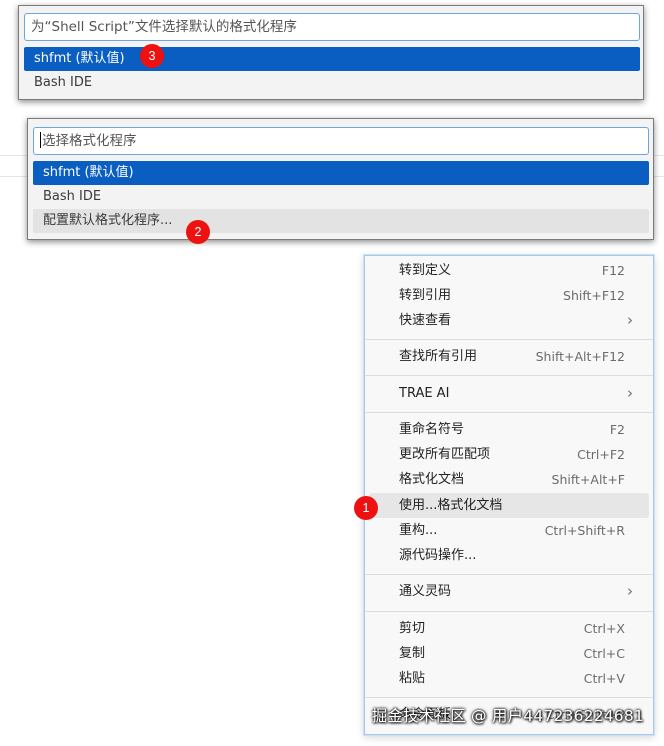  I want to click on menu-item-shortcut: Ctrl+V, so click(604, 678).